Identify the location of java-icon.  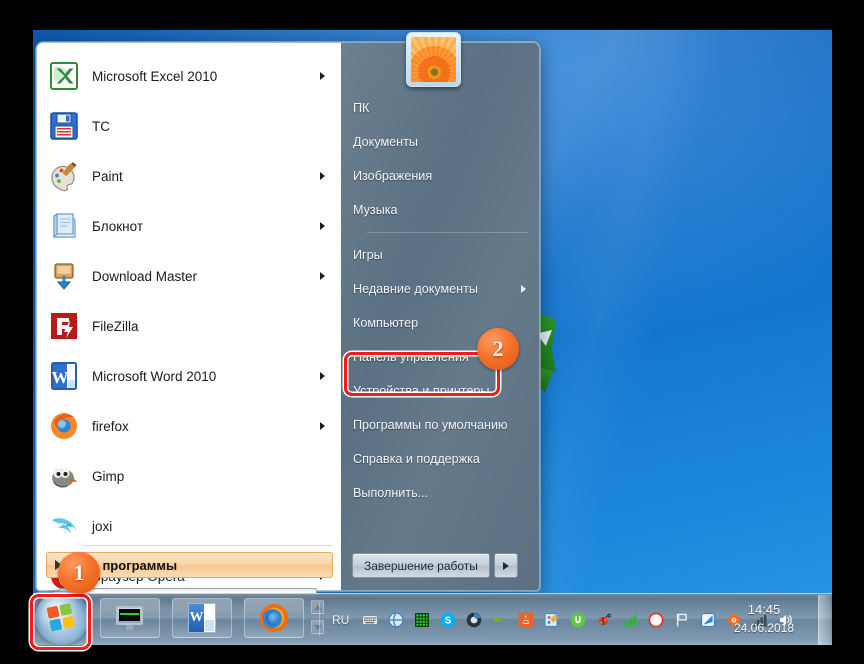
(526, 620).